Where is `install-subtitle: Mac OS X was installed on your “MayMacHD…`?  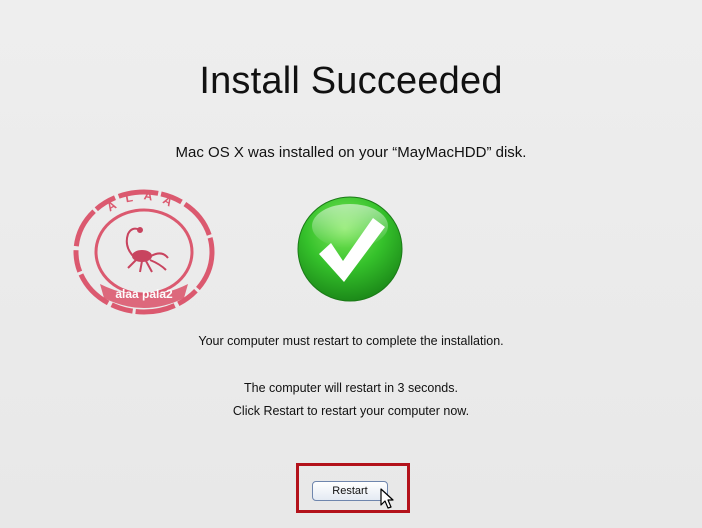 install-subtitle: Mac OS X was installed on your “MayMacHD… is located at coordinates (351, 152).